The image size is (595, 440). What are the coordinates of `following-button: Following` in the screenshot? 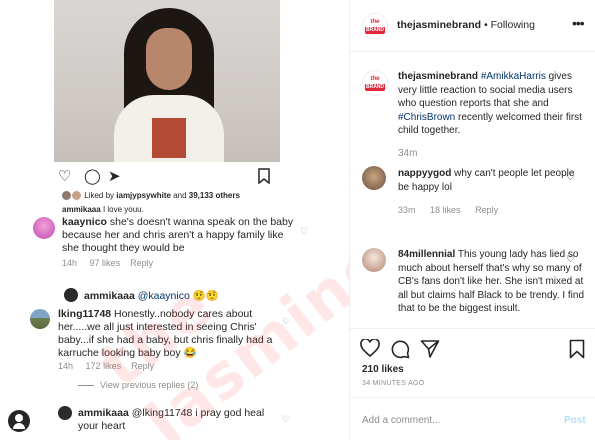 It's located at (513, 25).